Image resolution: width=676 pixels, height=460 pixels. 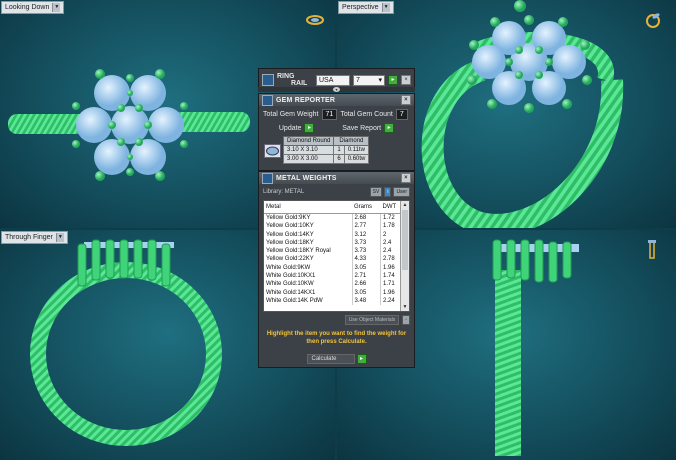 What do you see at coordinates (405, 307) in the screenshot?
I see `chevron-down-icon: ▼` at bounding box center [405, 307].